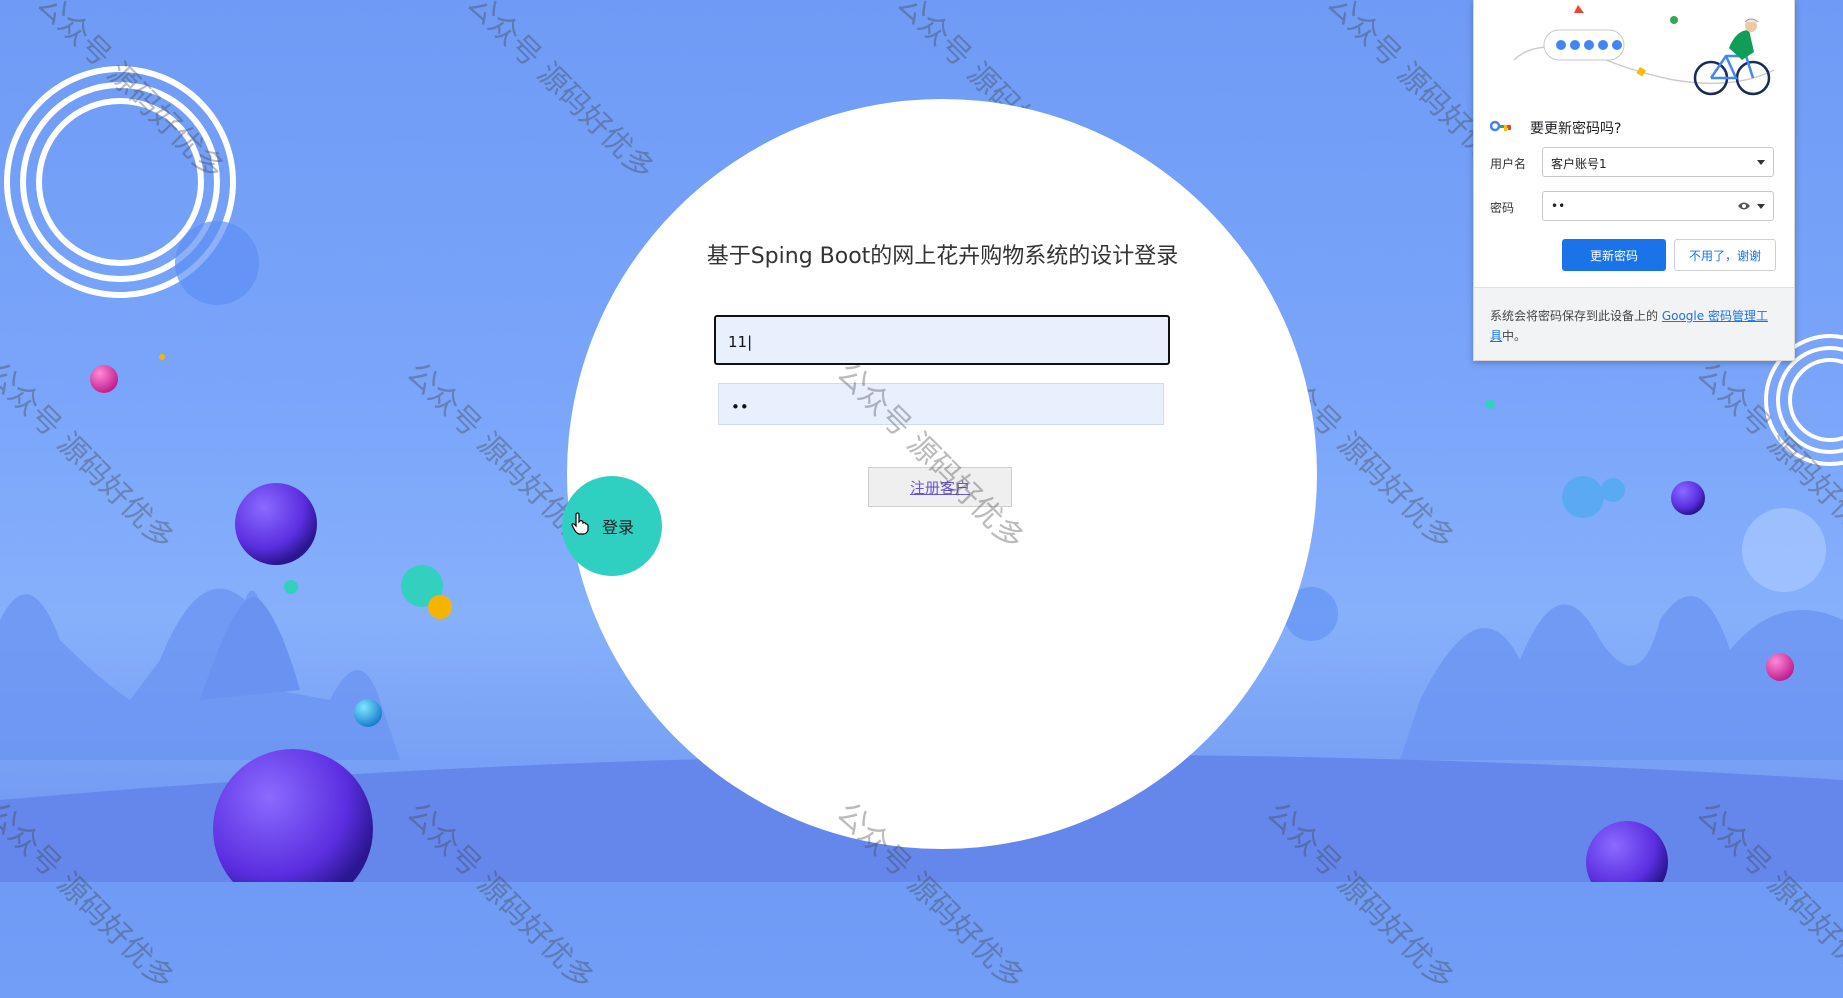  Describe the element at coordinates (1658, 162) in the screenshot. I see `popup-username-select: 客户账号1` at that location.